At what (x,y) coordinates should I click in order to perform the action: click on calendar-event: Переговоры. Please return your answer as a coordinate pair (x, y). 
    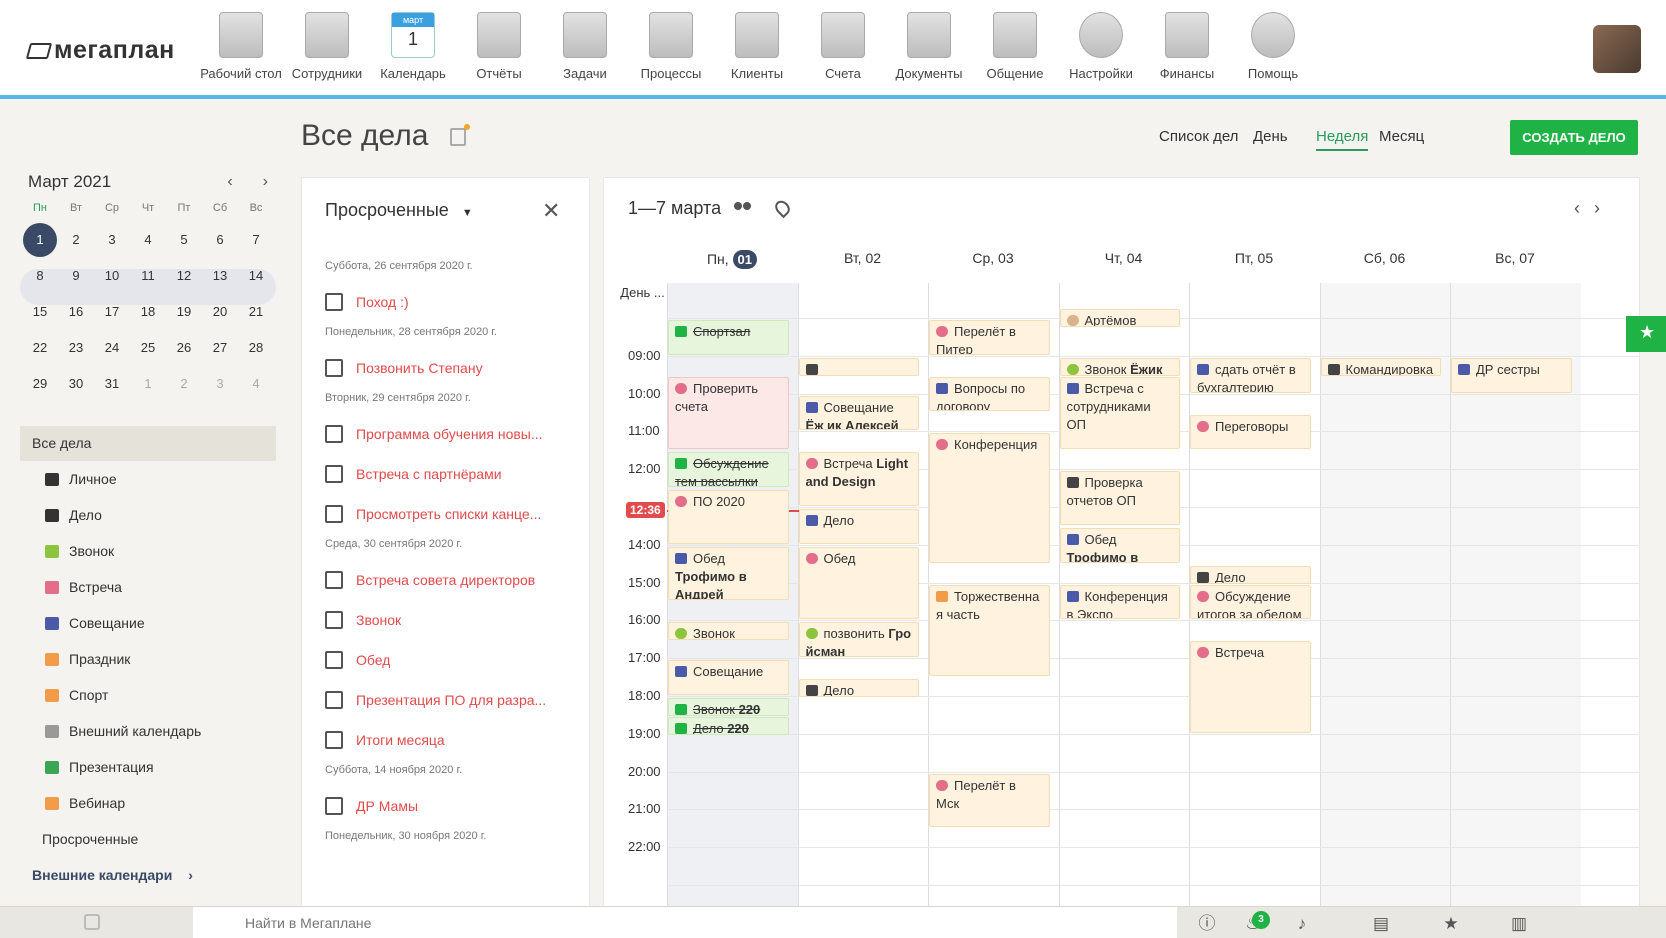
    Looking at the image, I should click on (1250, 432).